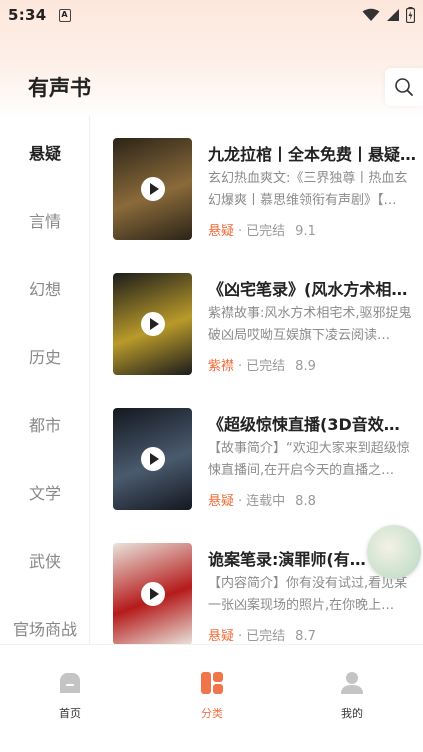 The image size is (423, 752). I want to click on page-header: 有声书, so click(211, 87).